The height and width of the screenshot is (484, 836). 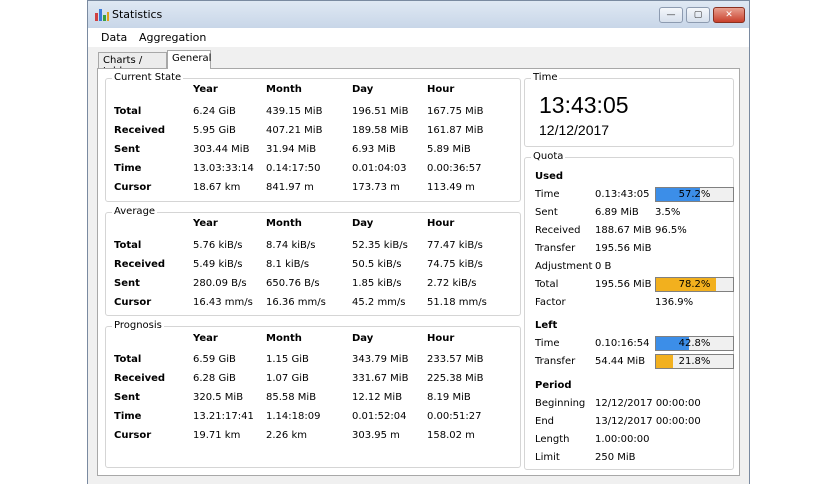 I want to click on table-cell: 5.89 MiB, so click(x=449, y=149).